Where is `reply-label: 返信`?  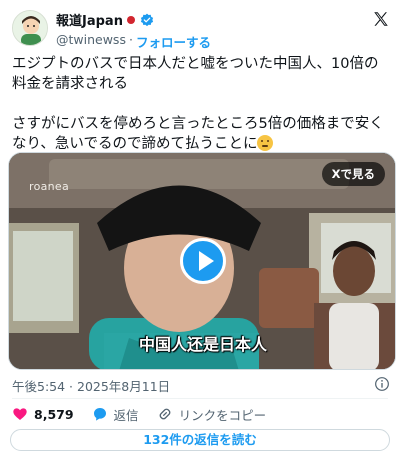
reply-label: 返信 is located at coordinates (126, 415).